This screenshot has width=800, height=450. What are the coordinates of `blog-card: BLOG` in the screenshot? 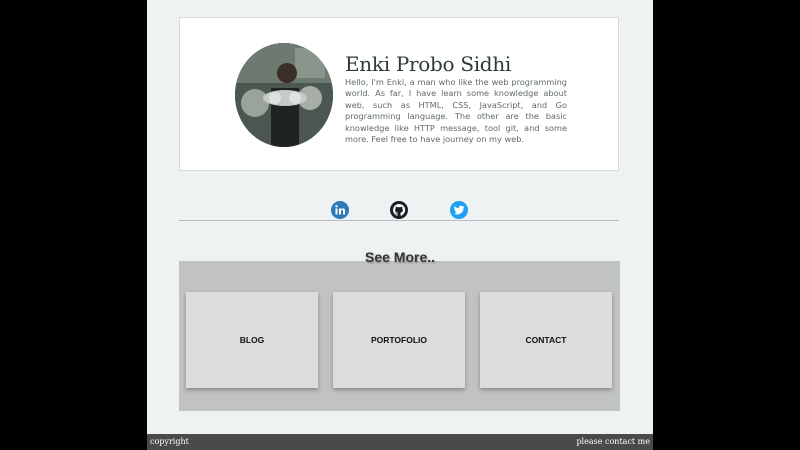 It's located at (252, 340).